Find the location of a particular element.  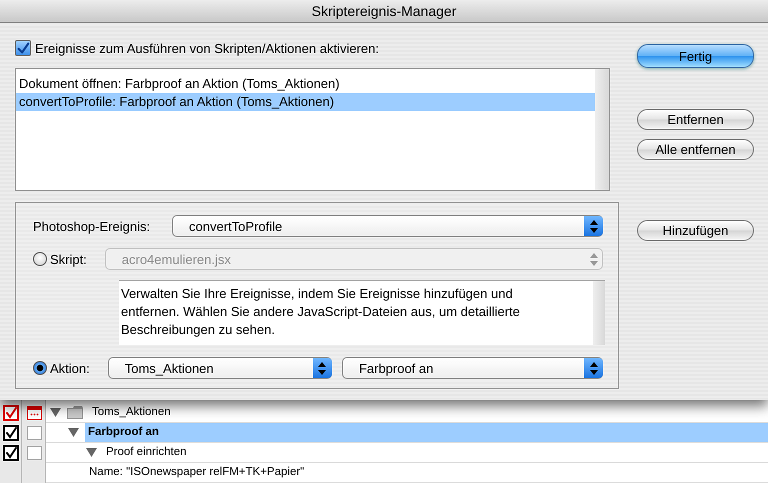

list-item: Dokument öffnen: Farbproof an Aktion (Toms_Aktionen) is located at coordinates (305, 84).